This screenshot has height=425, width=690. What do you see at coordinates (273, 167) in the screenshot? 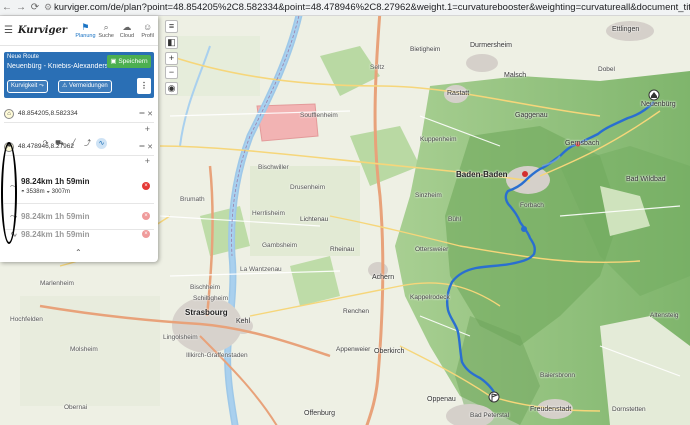
I see `map-label-bischwiller: Bischwiller` at bounding box center [273, 167].